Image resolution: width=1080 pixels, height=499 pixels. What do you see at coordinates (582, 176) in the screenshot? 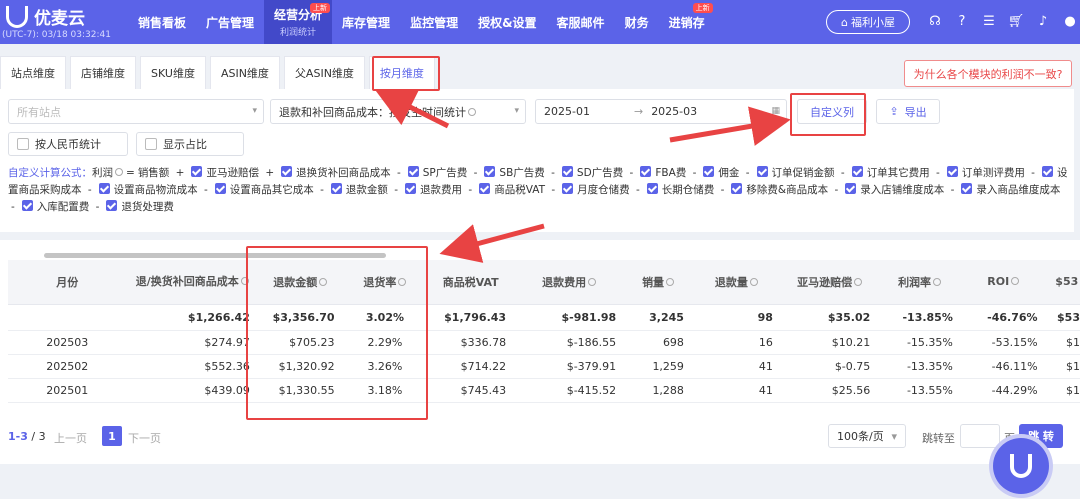
I see `annotation-arrows` at bounding box center [582, 176].